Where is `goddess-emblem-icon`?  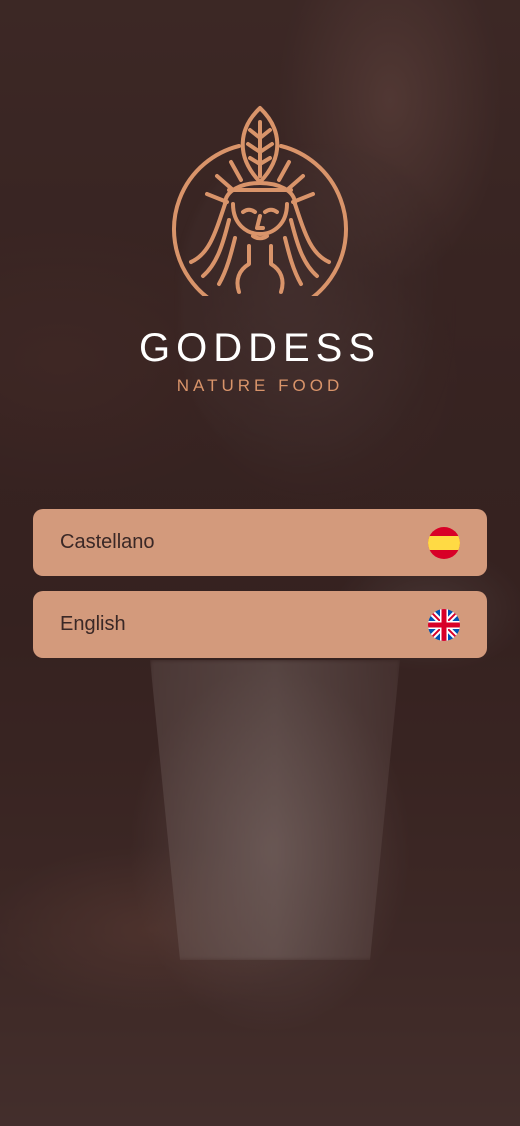
goddess-emblem-icon is located at coordinates (260, 201).